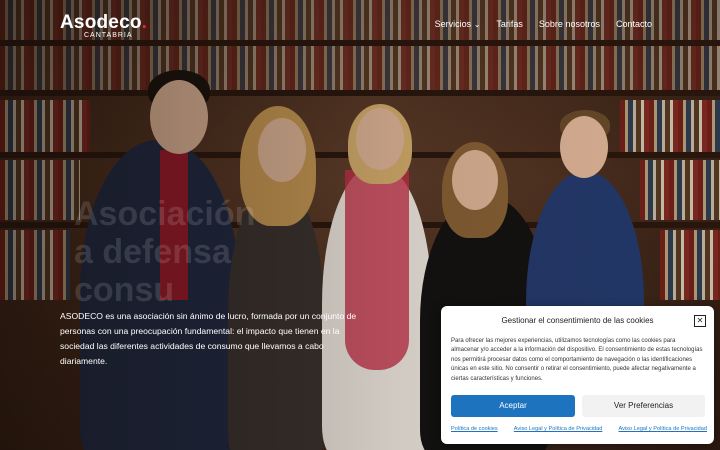  What do you see at coordinates (509, 24) in the screenshot?
I see `nav-item-tarifas: Tarifas` at bounding box center [509, 24].